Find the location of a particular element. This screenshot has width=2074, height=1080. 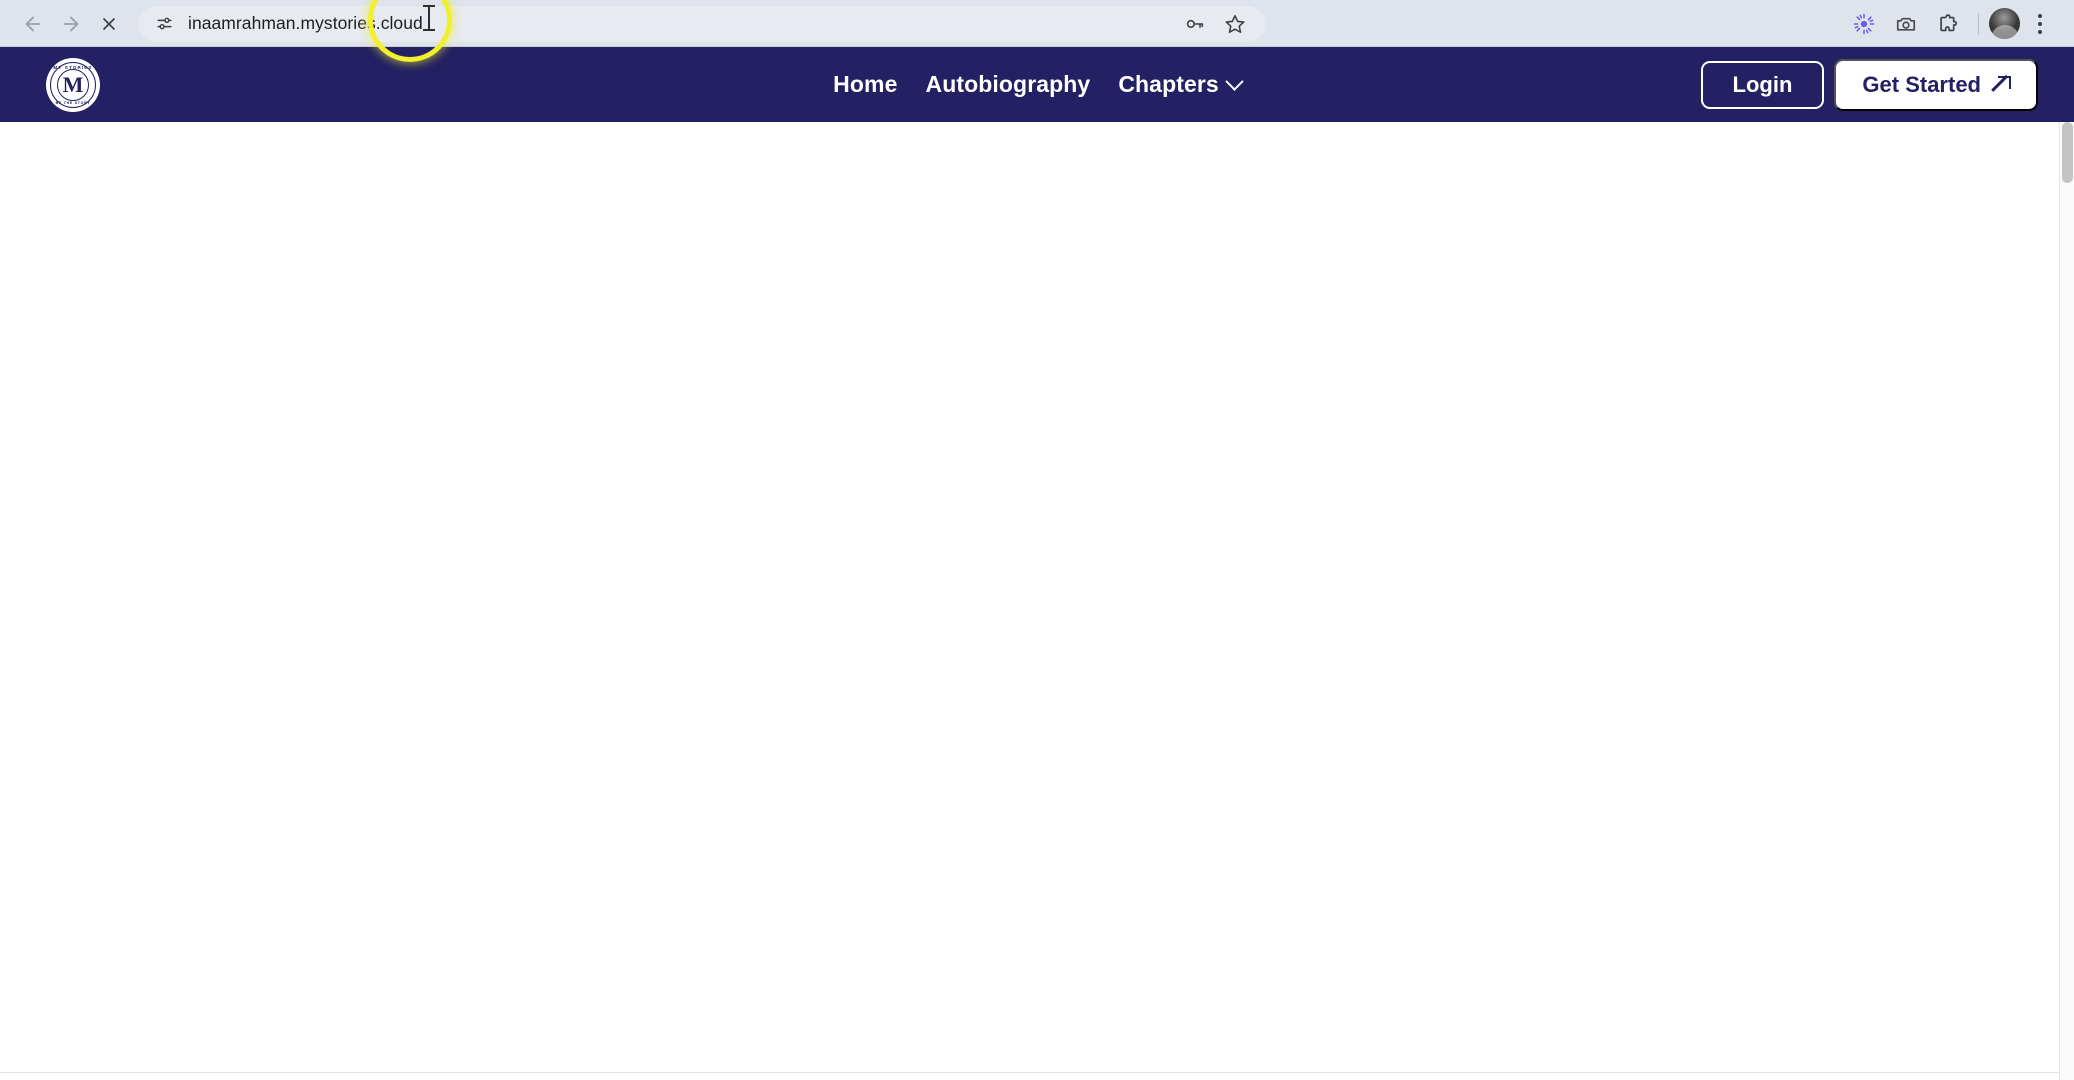

arrow-up-right-icon is located at coordinates (2002, 84).